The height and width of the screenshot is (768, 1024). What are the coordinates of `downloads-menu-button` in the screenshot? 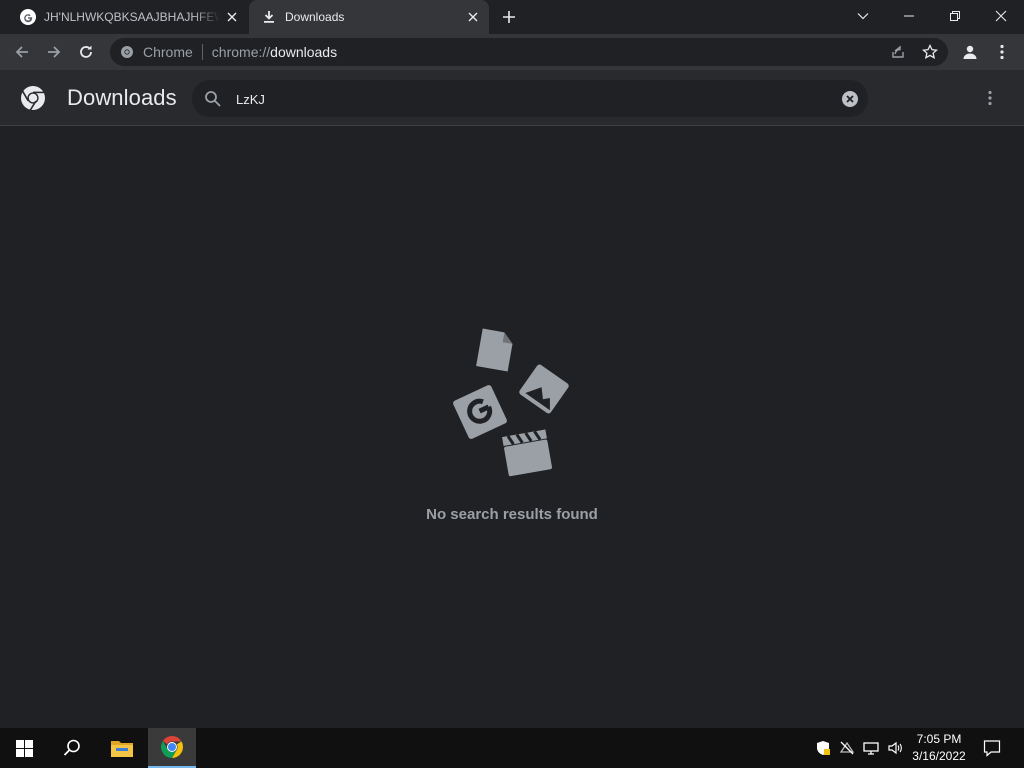 It's located at (990, 98).